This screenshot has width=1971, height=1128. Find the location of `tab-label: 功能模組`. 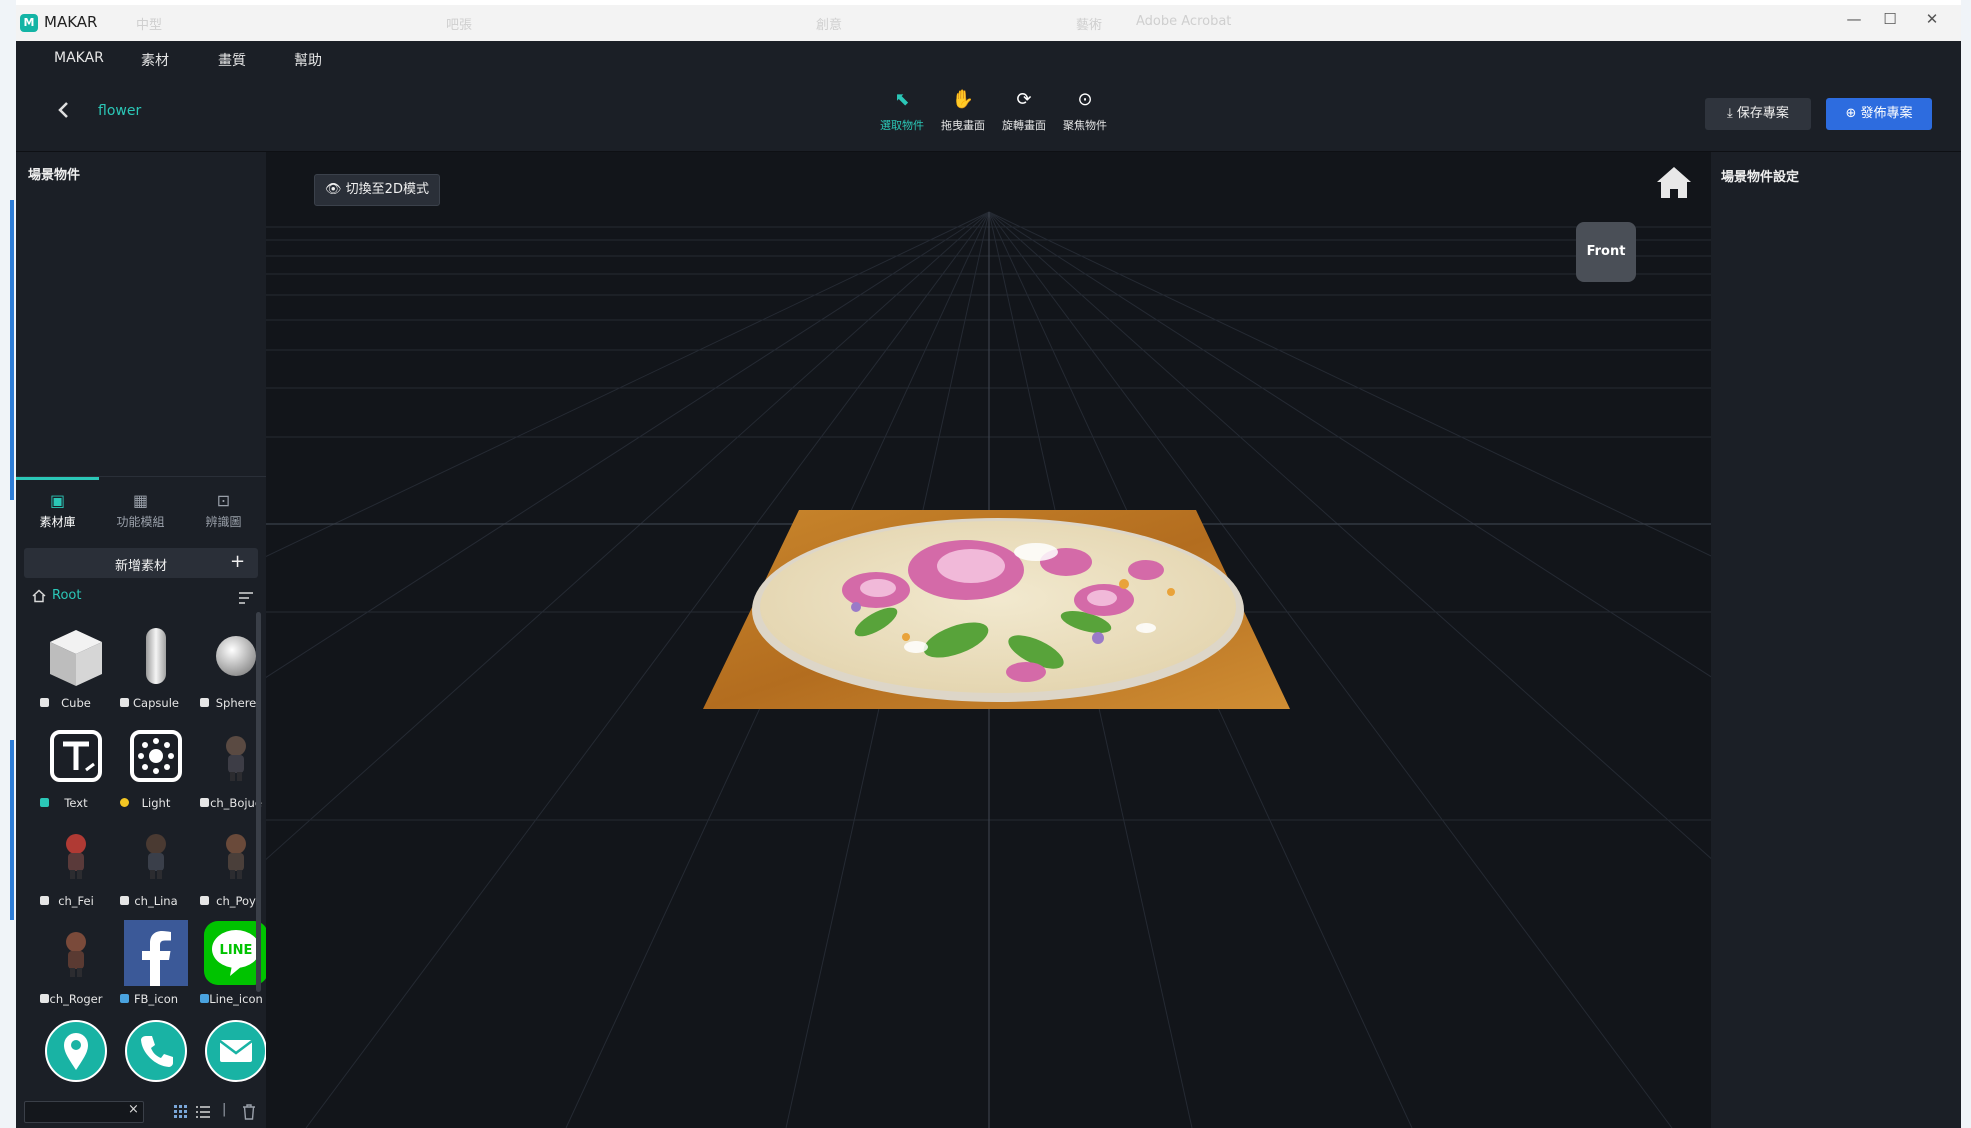

tab-label: 功能模組 is located at coordinates (140, 522).